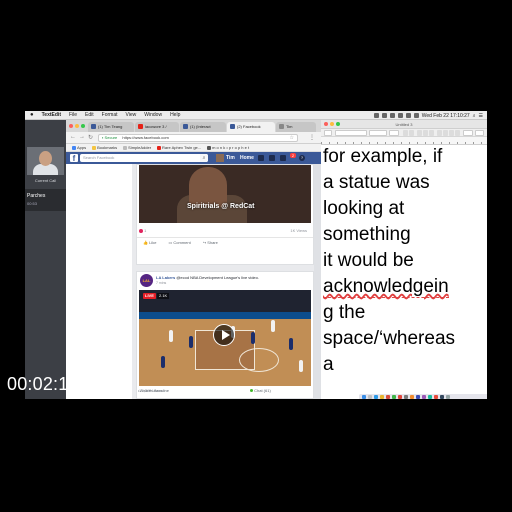 The width and height of the screenshot is (512, 512). What do you see at coordinates (142, 230) in the screenshot?
I see `reaction-count: 1` at bounding box center [142, 230].